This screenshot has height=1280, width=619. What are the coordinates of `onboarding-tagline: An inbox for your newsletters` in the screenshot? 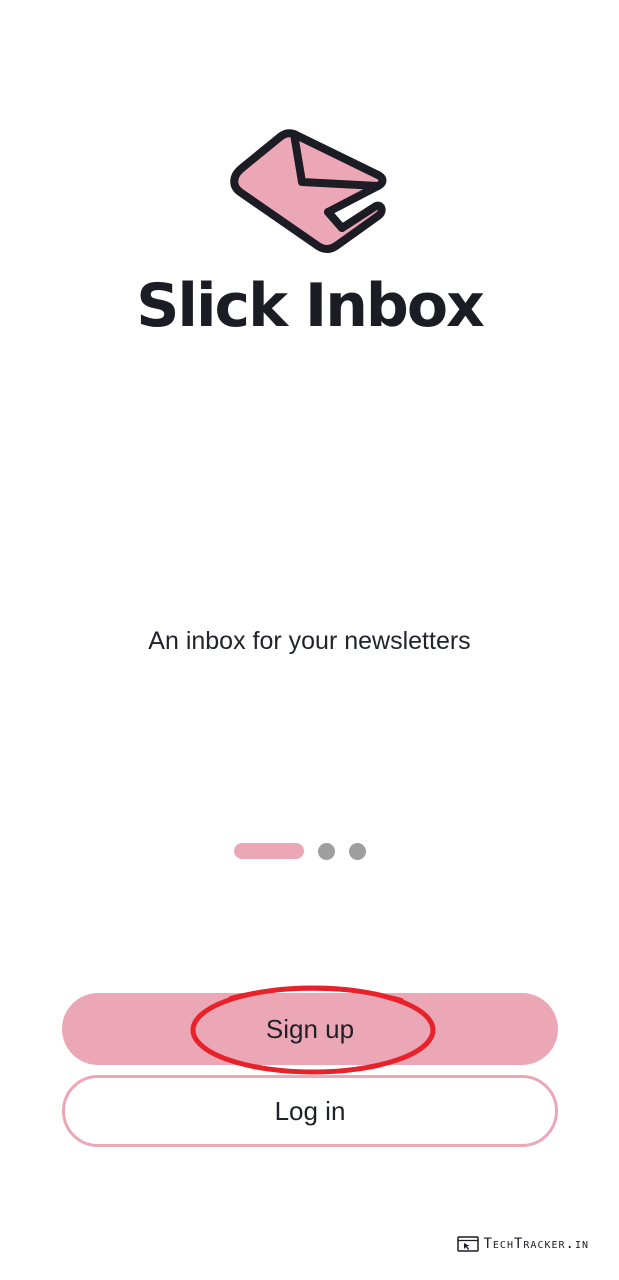 It's located at (309, 641).